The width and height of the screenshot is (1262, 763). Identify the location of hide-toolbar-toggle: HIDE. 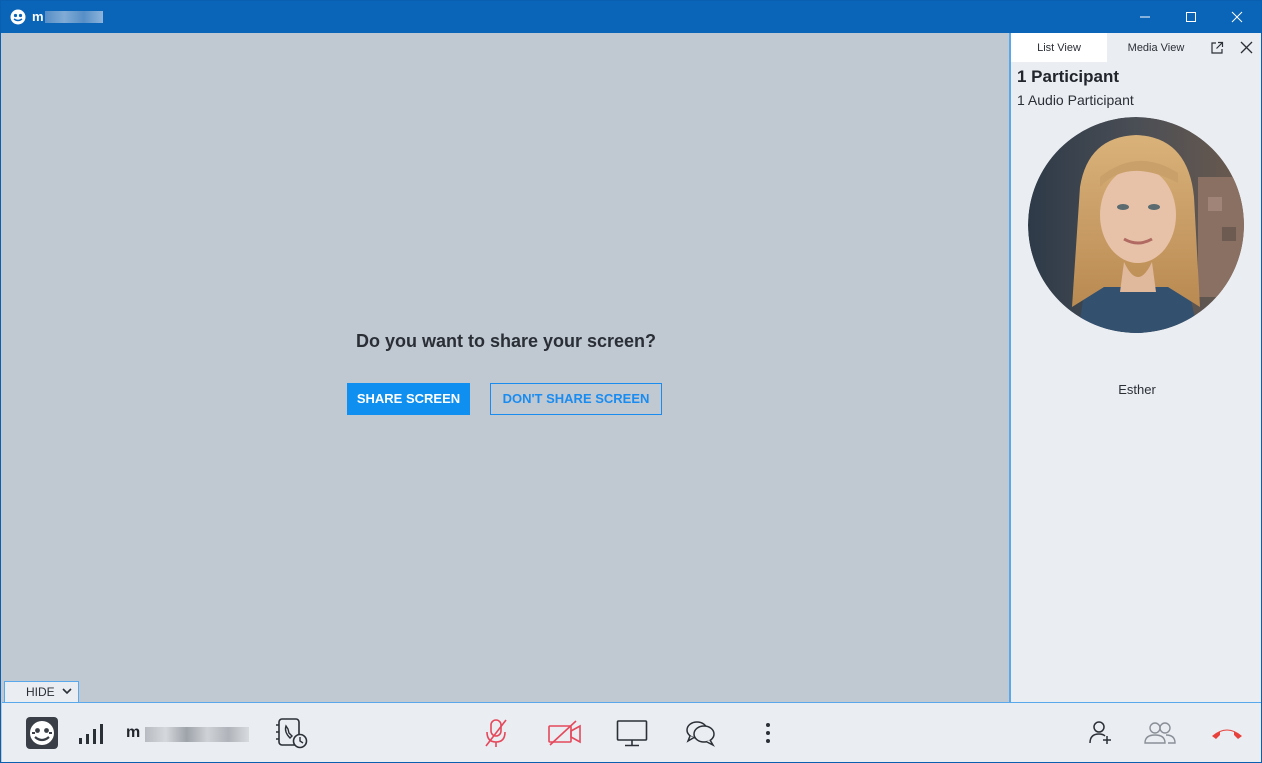
(41, 692).